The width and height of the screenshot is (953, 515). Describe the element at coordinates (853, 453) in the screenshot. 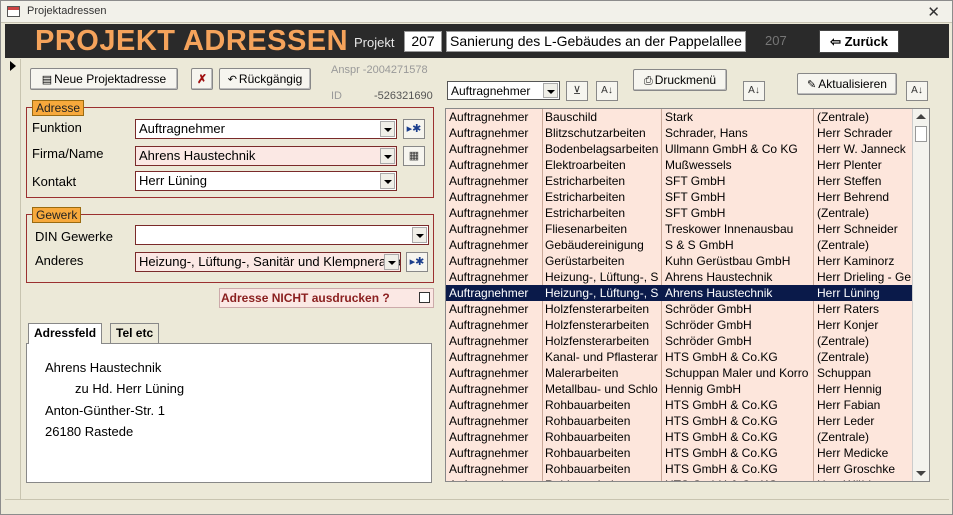

I see `list-cell-kontakt: Herr Medicke` at that location.